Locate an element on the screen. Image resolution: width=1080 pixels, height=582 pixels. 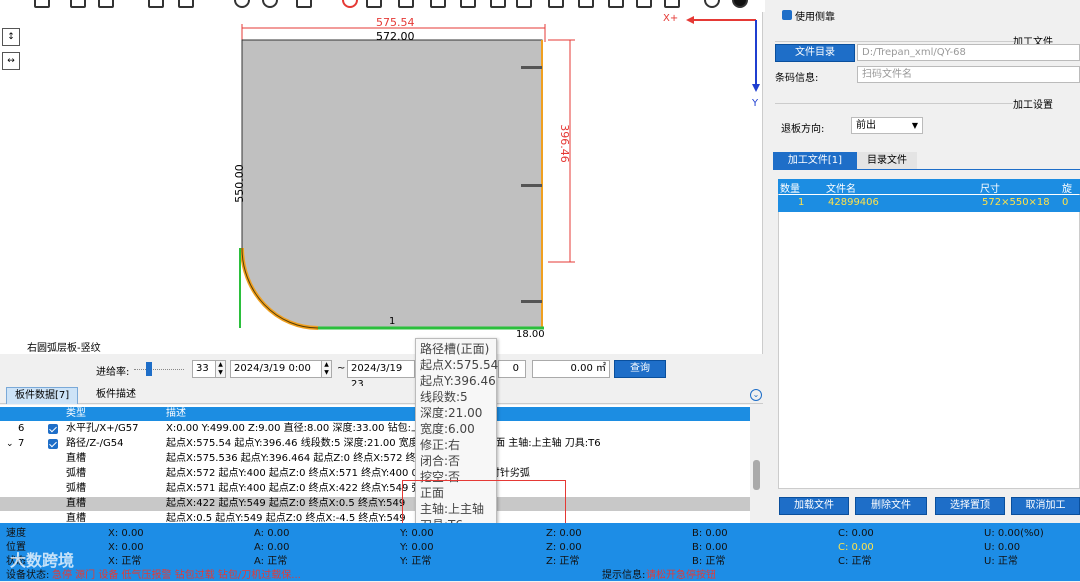
tab-panel-desc: 板件描述 is located at coordinates (116, 395).